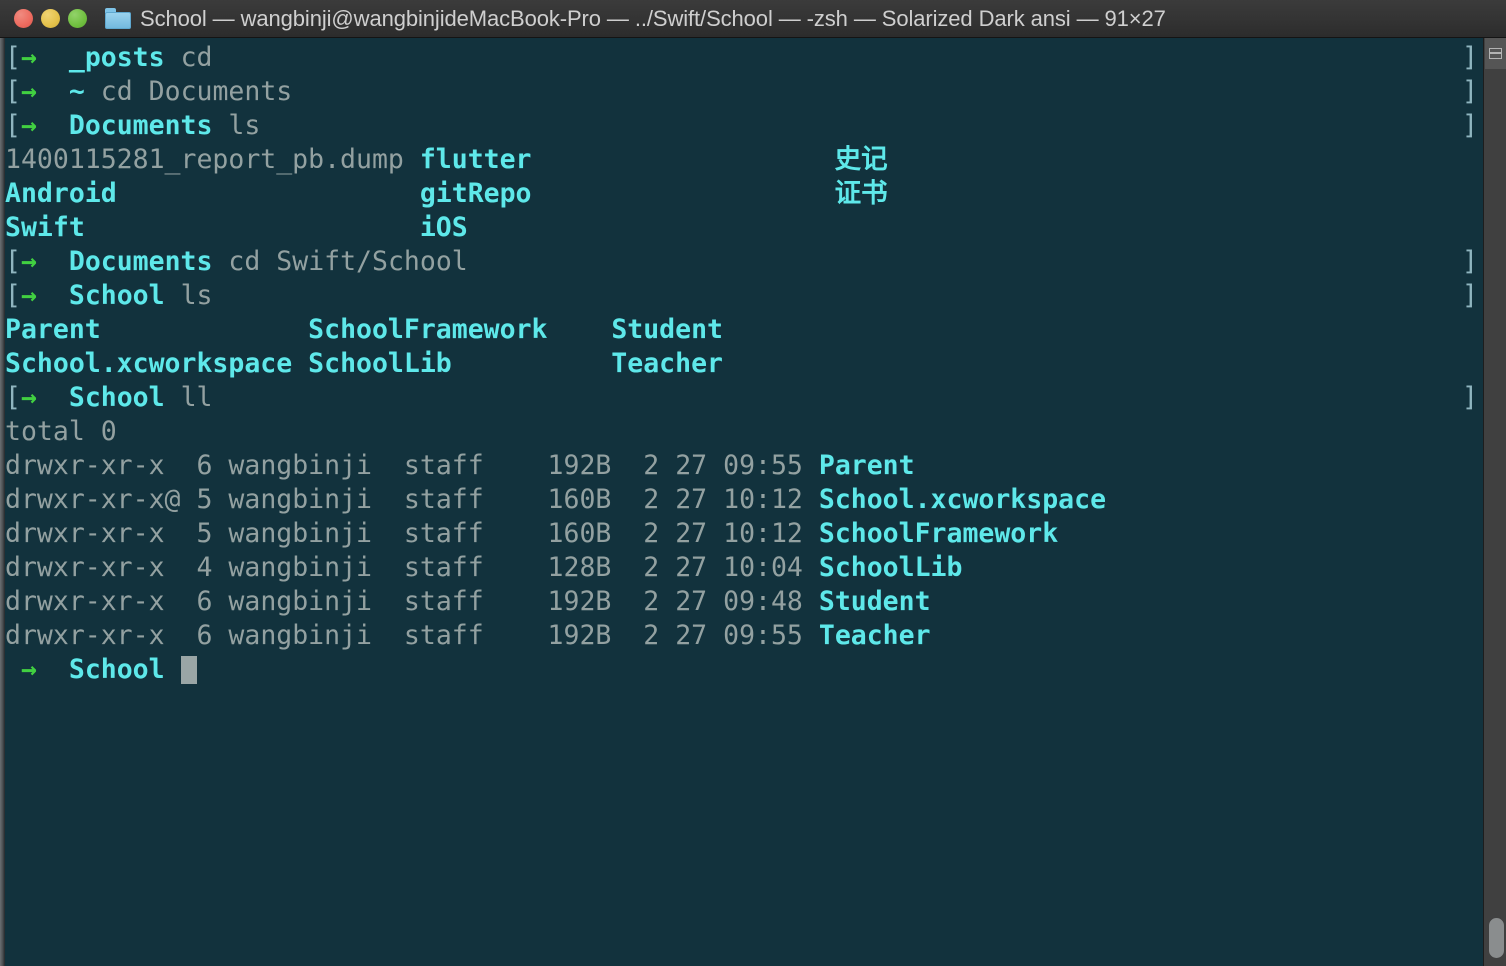  Describe the element at coordinates (741, 296) in the screenshot. I see `terminal-prompt-line: [→ School ls]` at that location.